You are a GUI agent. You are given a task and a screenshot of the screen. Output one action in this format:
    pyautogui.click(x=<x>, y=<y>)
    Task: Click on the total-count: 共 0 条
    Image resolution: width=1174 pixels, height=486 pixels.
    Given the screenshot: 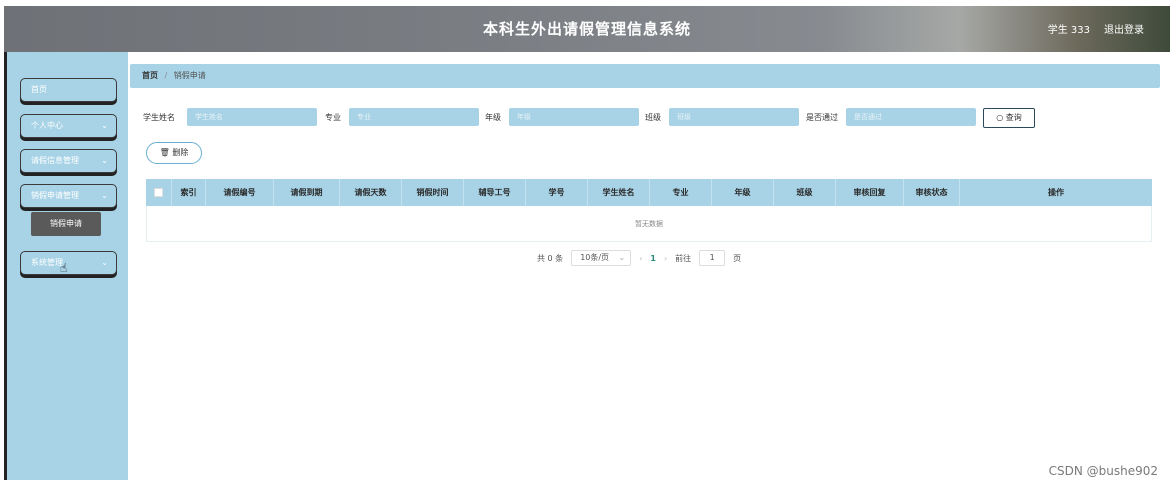 What is the action you would take?
    pyautogui.click(x=550, y=258)
    